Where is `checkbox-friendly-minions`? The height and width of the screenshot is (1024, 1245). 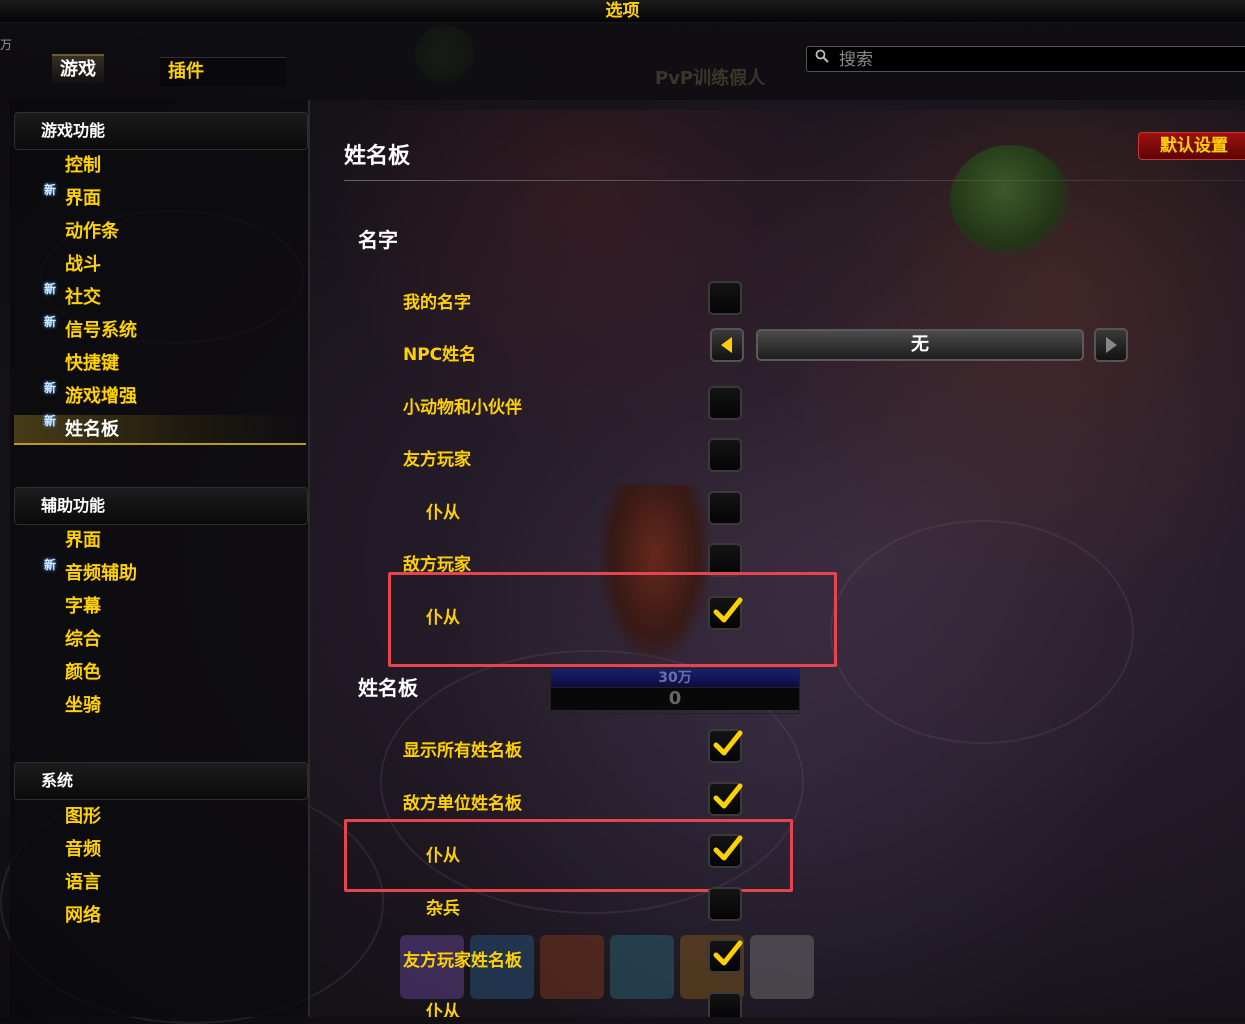 checkbox-friendly-minions is located at coordinates (725, 508).